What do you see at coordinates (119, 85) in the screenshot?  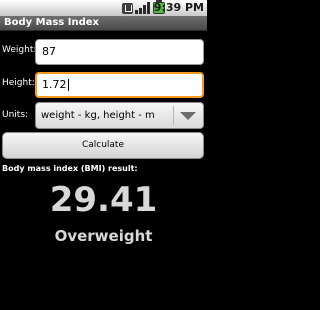 I see `height-input: 1.72` at bounding box center [119, 85].